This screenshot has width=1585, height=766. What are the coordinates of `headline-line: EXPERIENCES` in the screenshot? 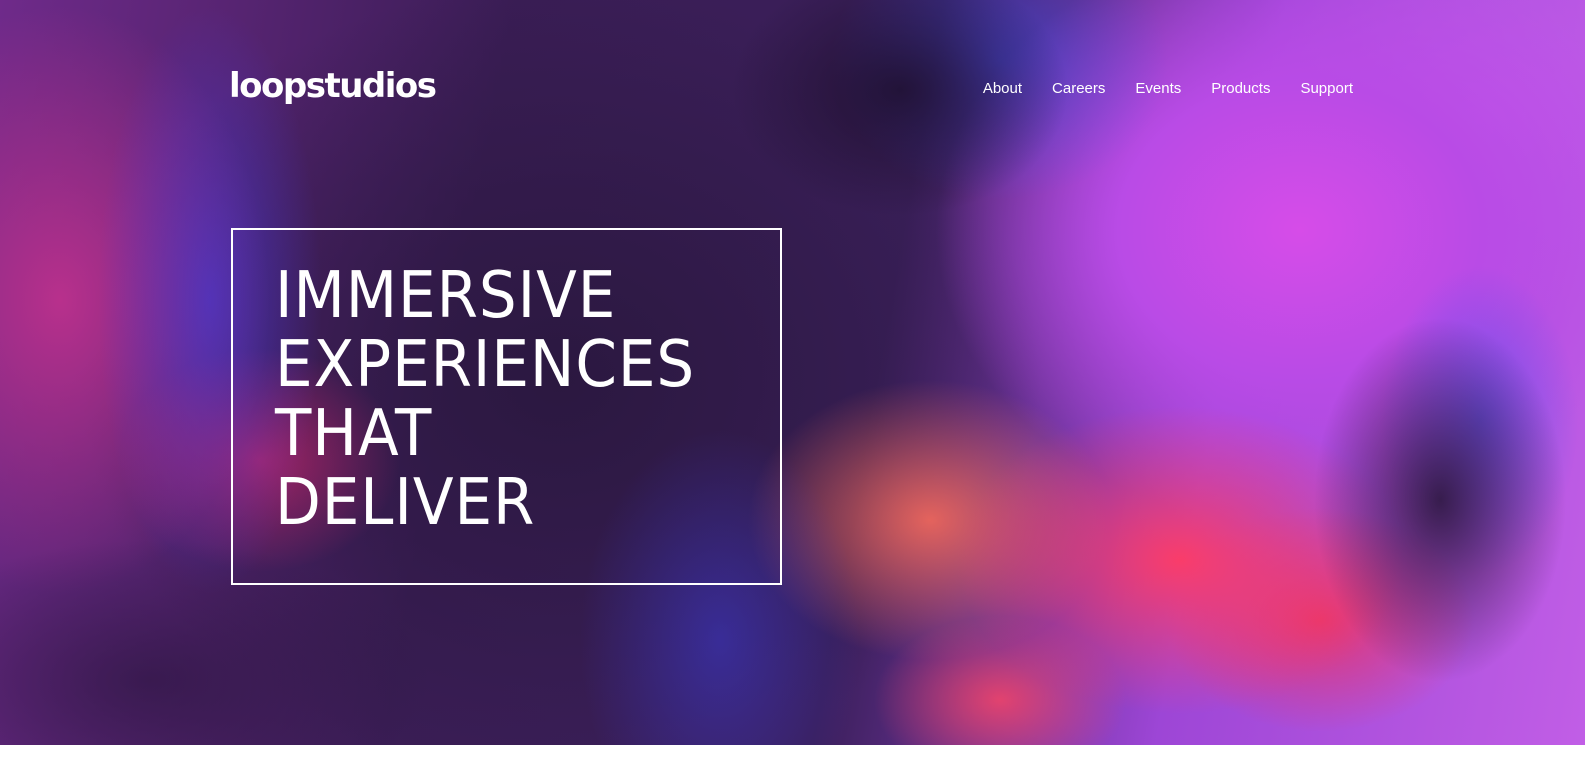 It's located at (485, 365).